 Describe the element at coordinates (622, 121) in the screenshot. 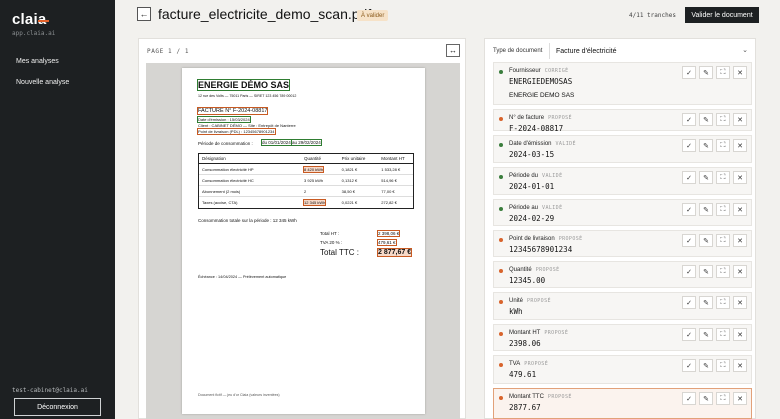

I see `field-card: N° de facture PROPOSÉ F-2024-08817 ✓ ✎ ⛶ ✕` at that location.